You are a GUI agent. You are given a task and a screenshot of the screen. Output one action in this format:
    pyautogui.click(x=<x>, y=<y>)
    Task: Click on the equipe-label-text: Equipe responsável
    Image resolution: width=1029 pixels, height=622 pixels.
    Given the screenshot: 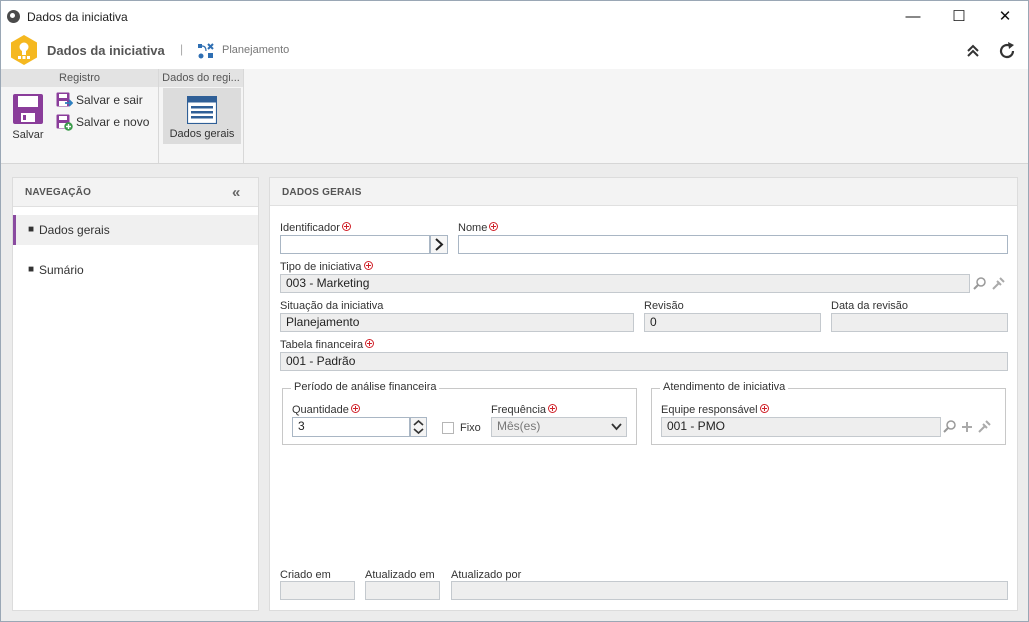 What is the action you would take?
    pyautogui.click(x=709, y=410)
    